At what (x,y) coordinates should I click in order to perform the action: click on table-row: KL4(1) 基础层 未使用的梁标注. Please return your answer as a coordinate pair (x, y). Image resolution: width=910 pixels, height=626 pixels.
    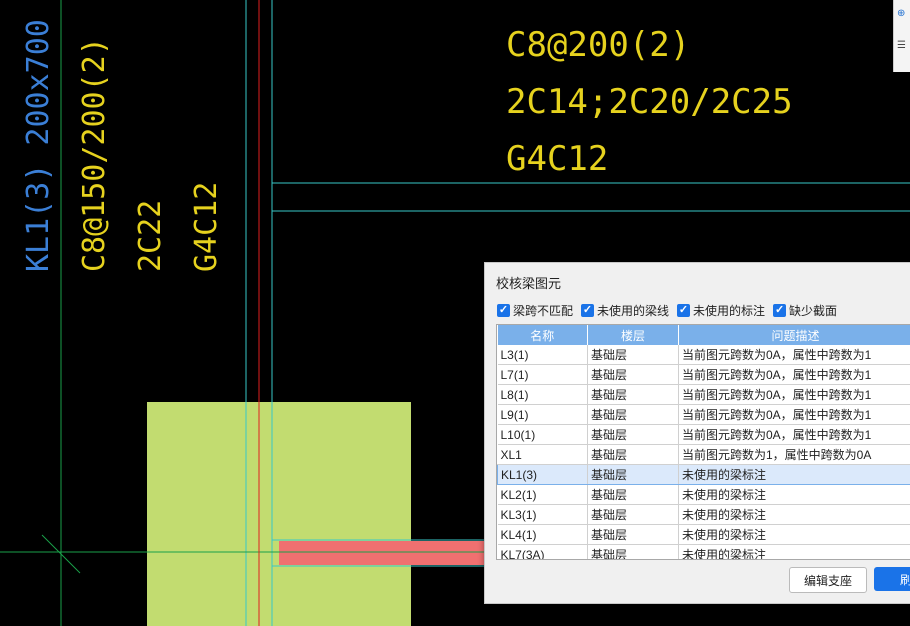
    Looking at the image, I should click on (703, 534).